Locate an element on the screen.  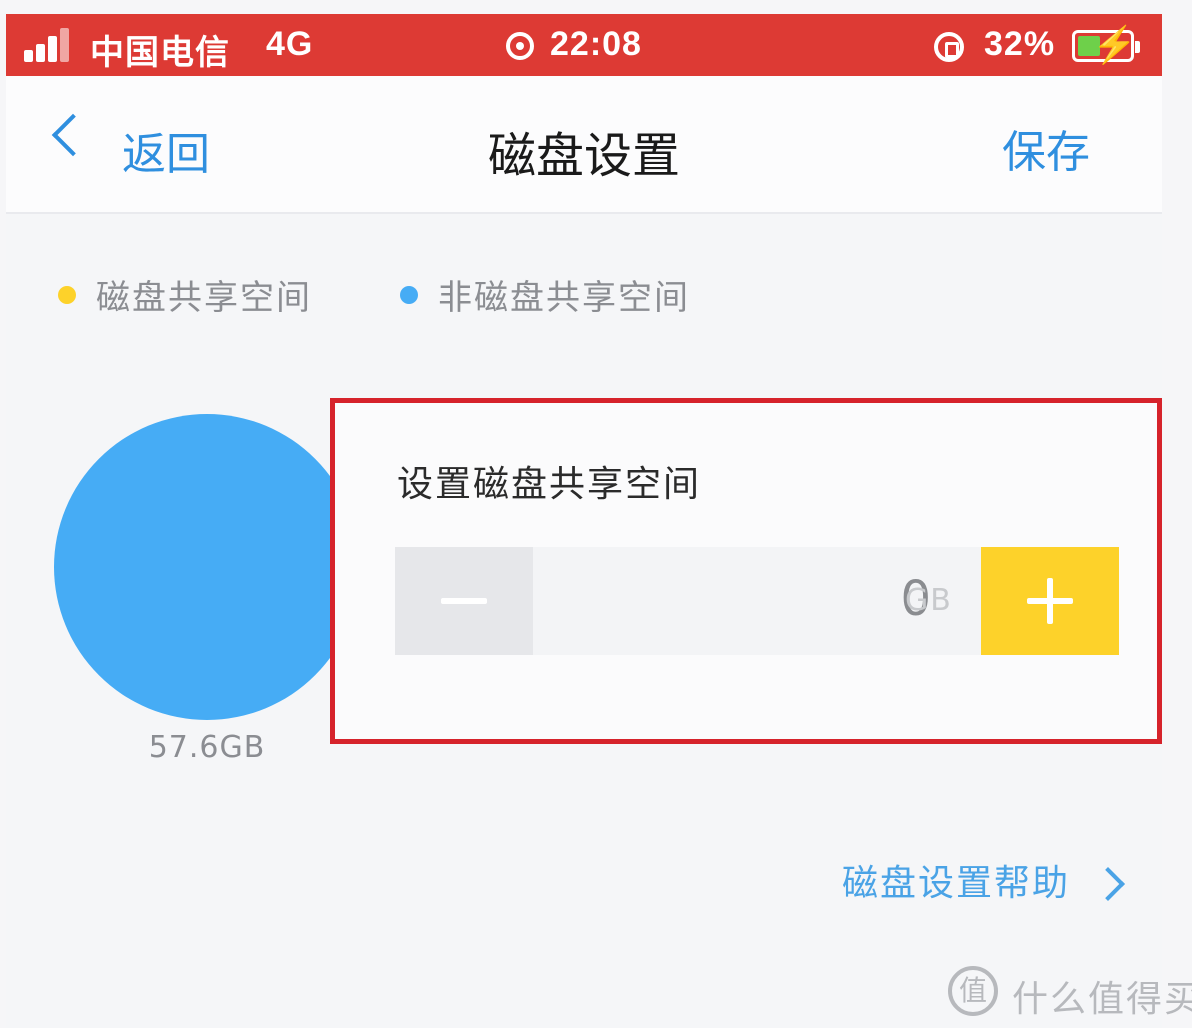
disk-usage-pie is located at coordinates (207, 567).